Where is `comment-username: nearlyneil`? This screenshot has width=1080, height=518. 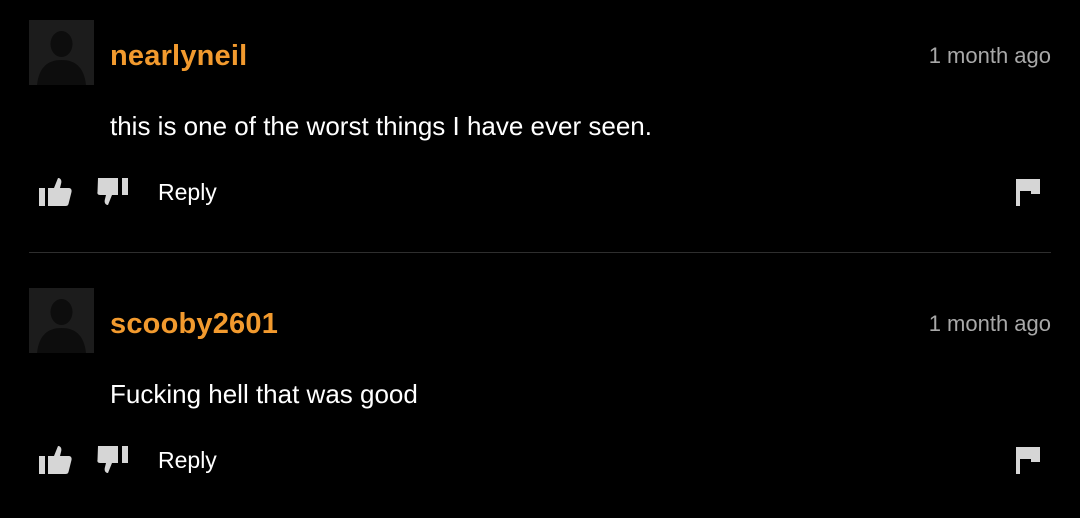 comment-username: nearlyneil is located at coordinates (178, 56).